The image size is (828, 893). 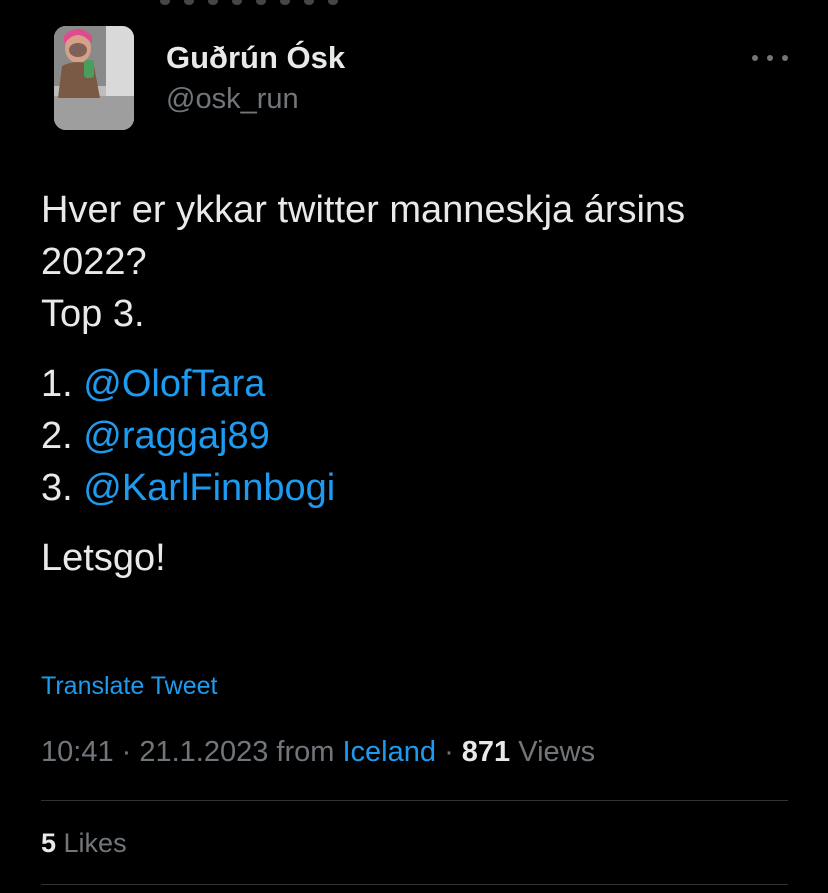 What do you see at coordinates (390, 752) in the screenshot?
I see `location-link: Iceland` at bounding box center [390, 752].